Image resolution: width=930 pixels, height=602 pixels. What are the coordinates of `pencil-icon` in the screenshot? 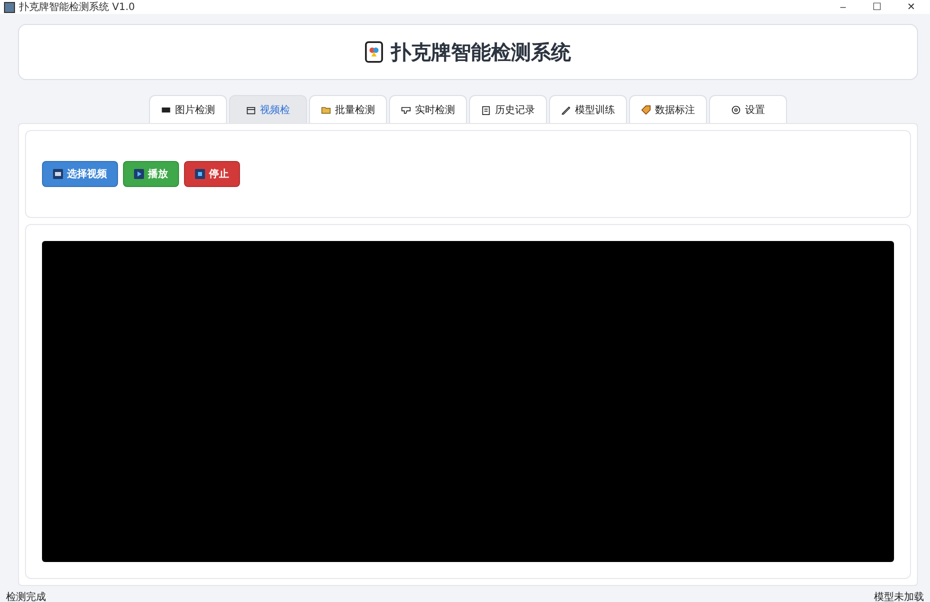 It's located at (566, 109).